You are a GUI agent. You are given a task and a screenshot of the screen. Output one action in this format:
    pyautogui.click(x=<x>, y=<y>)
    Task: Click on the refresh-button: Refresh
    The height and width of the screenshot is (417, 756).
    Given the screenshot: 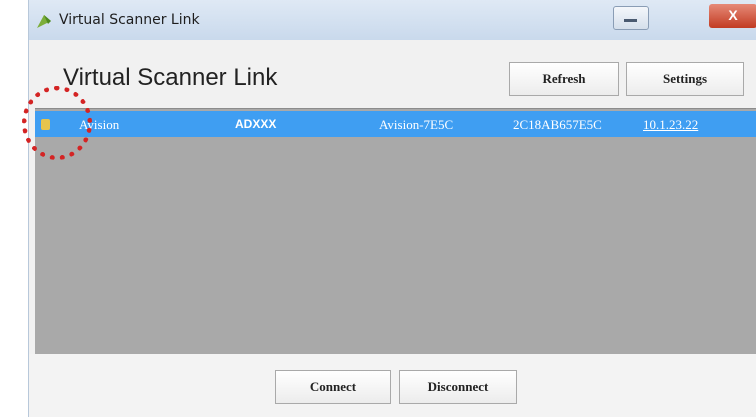 What is the action you would take?
    pyautogui.click(x=564, y=79)
    